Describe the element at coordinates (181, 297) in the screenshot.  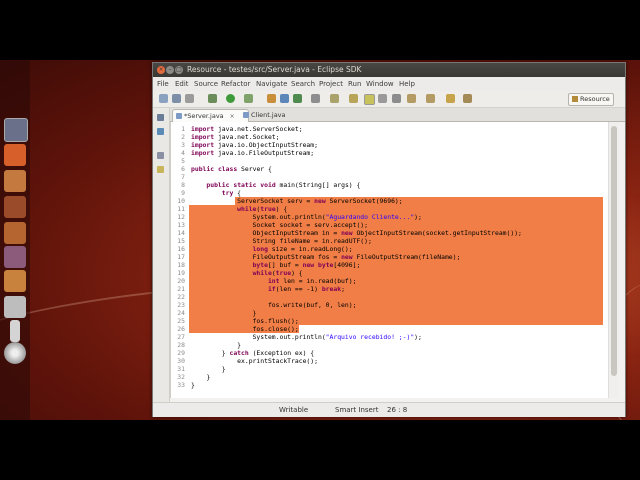
I see `line-number: 22` at that location.